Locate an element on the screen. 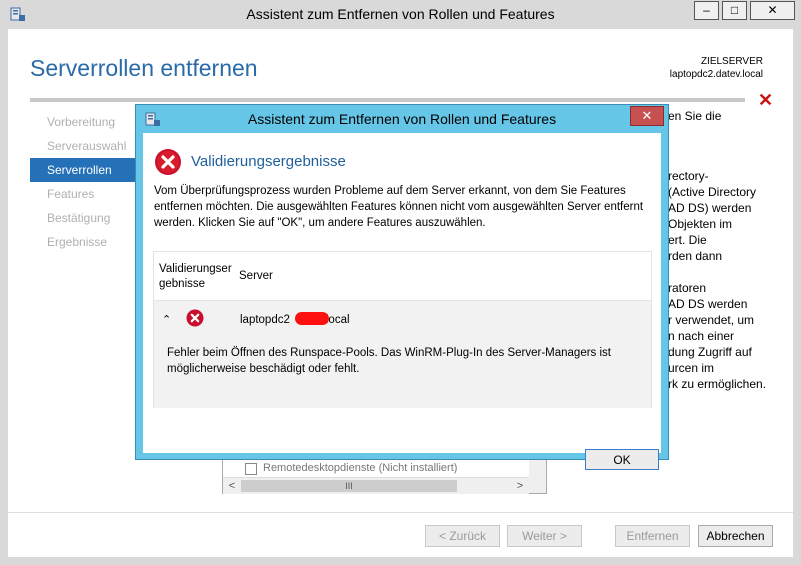 This screenshot has height=565, width=801. header-divider is located at coordinates (387, 100).